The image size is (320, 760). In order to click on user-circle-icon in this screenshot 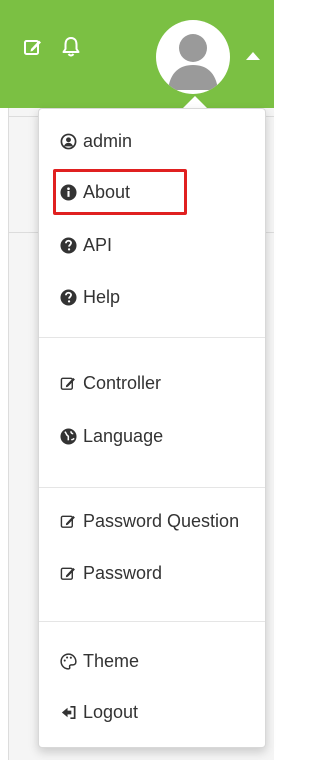, I will do `click(68, 141)`.